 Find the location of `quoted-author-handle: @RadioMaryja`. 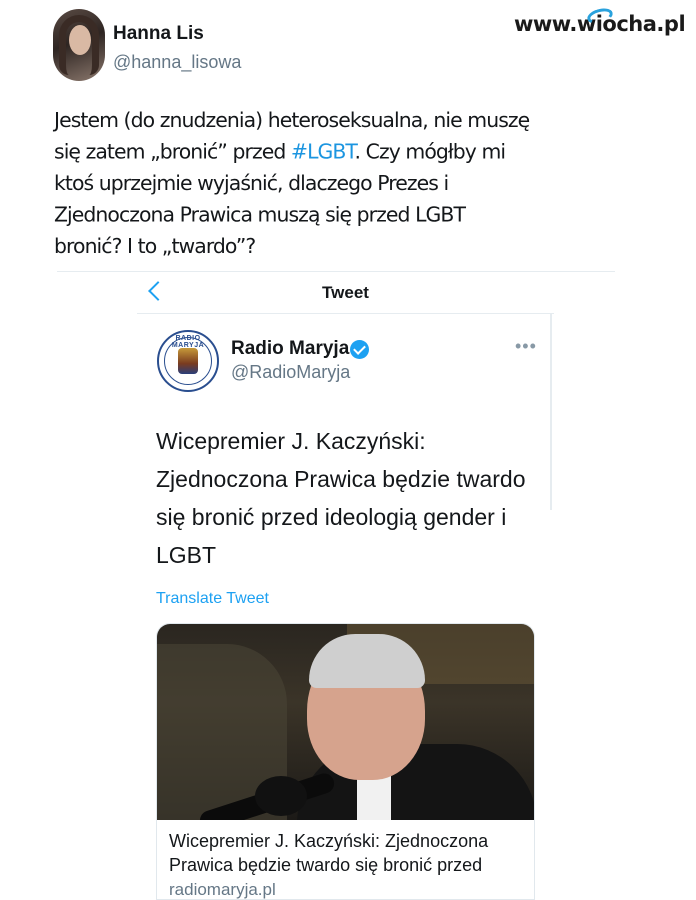

quoted-author-handle: @RadioMaryja is located at coordinates (290, 372).